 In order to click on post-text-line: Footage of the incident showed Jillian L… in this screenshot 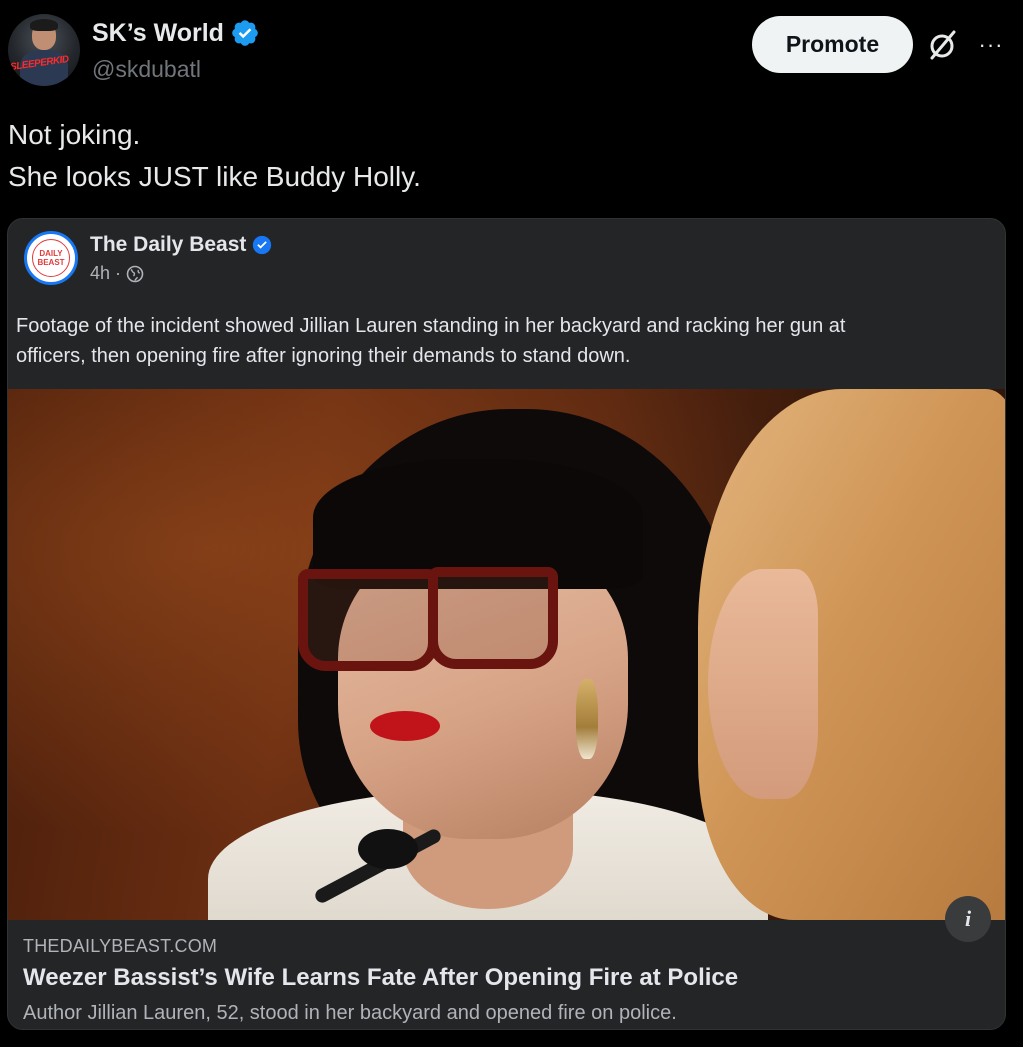, I will do `click(431, 326)`.